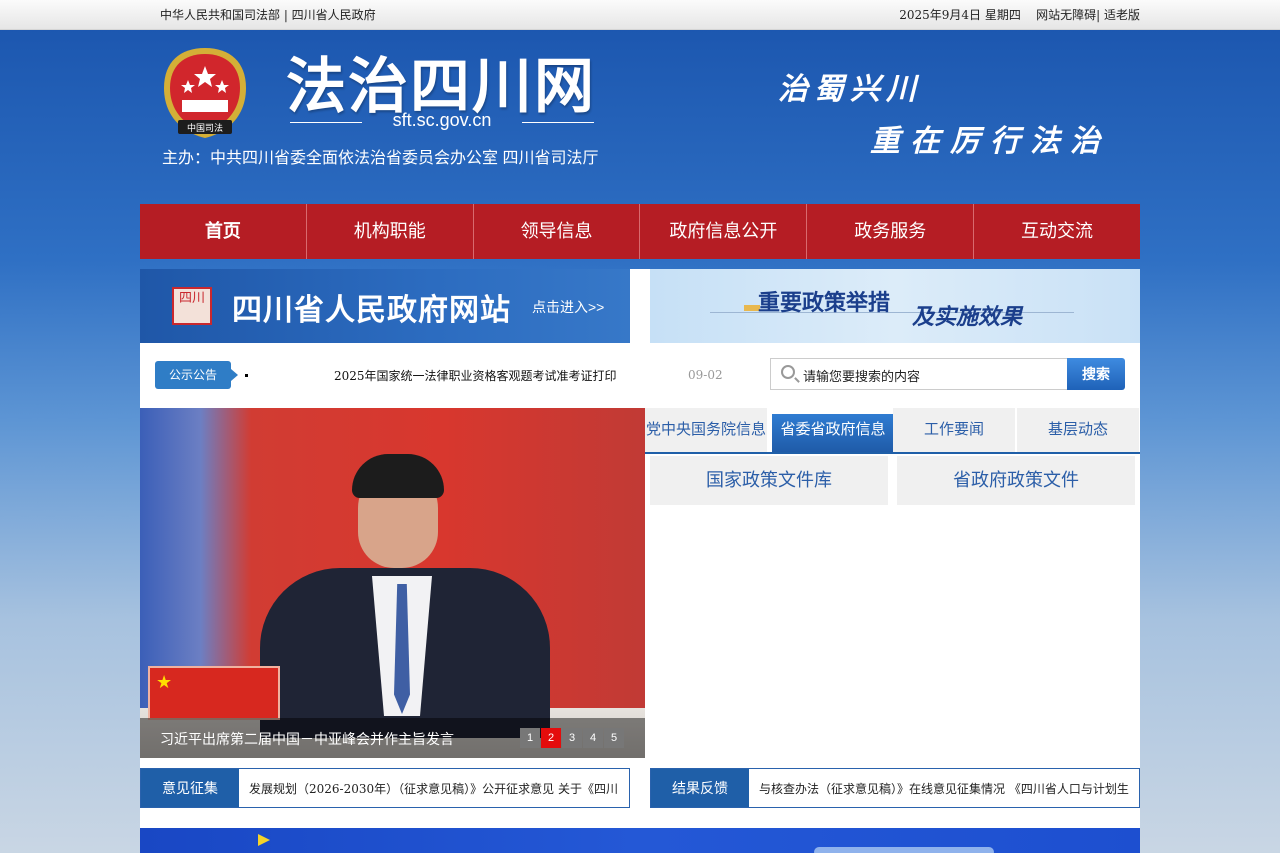 Image resolution: width=1280 pixels, height=853 pixels. I want to click on feedback-ticker: 结果反馈 与核查办法（征求意见稿）》在线意见征集情况 《四川省人口与计划生, so click(895, 788).